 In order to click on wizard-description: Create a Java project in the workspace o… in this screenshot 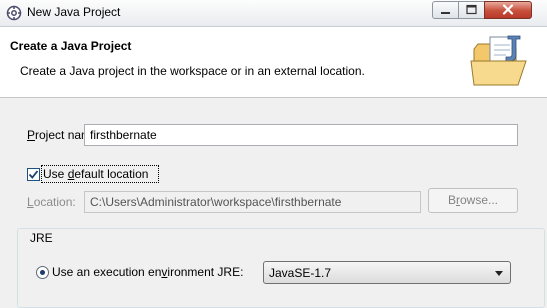, I will do `click(192, 71)`.